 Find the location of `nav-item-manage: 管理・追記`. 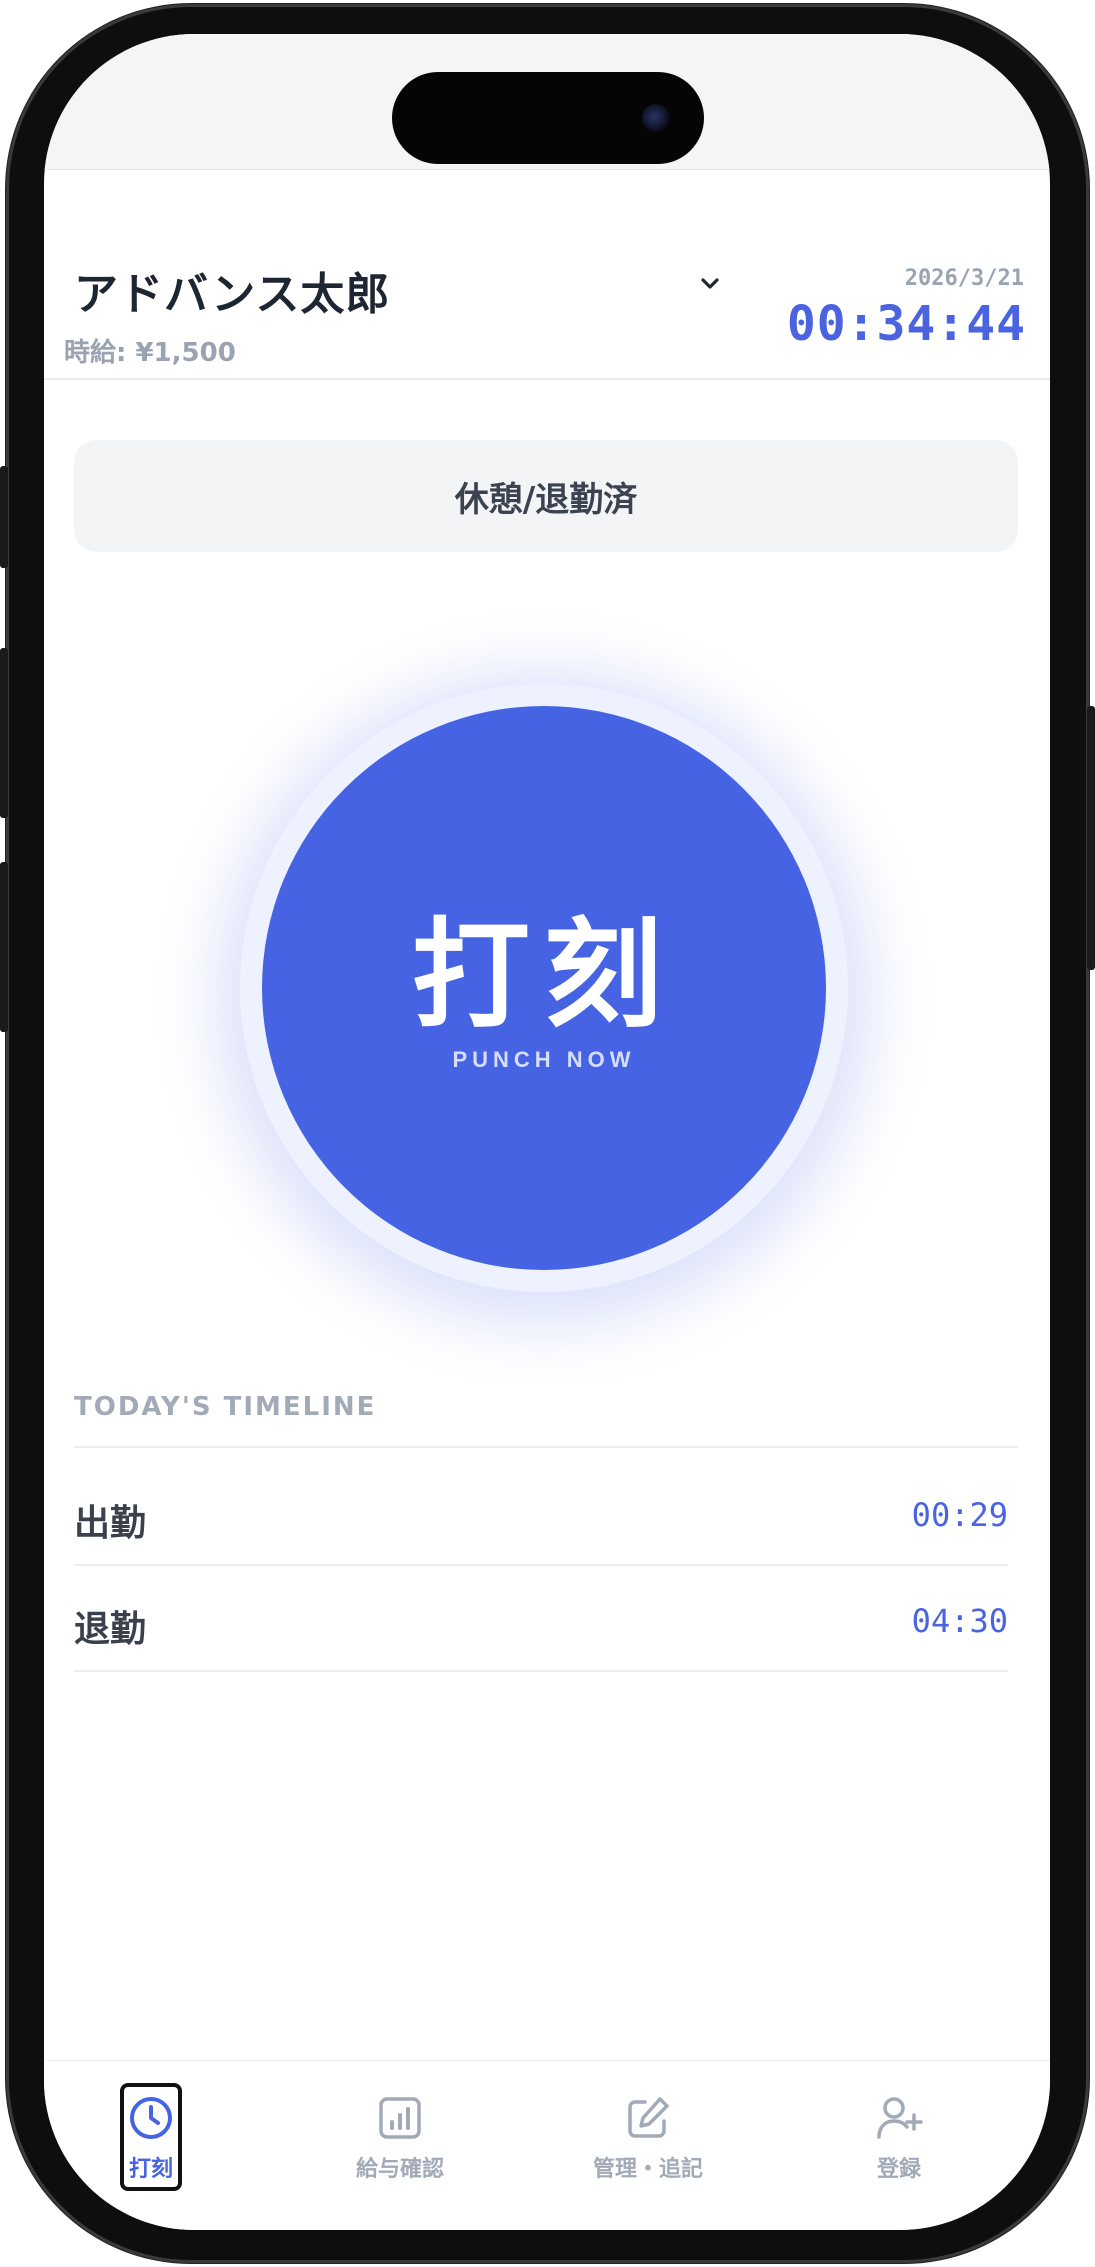

nav-item-manage: 管理・追記 is located at coordinates (648, 2126).